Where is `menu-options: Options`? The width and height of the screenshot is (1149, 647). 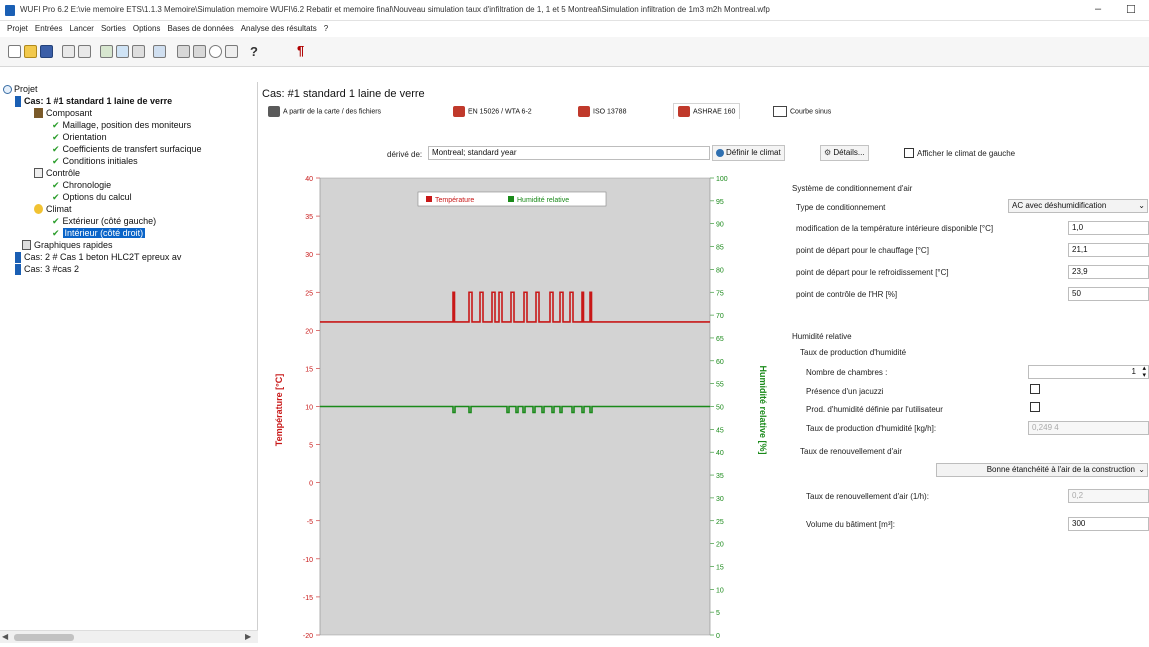
menu-options: Options is located at coordinates (147, 28).